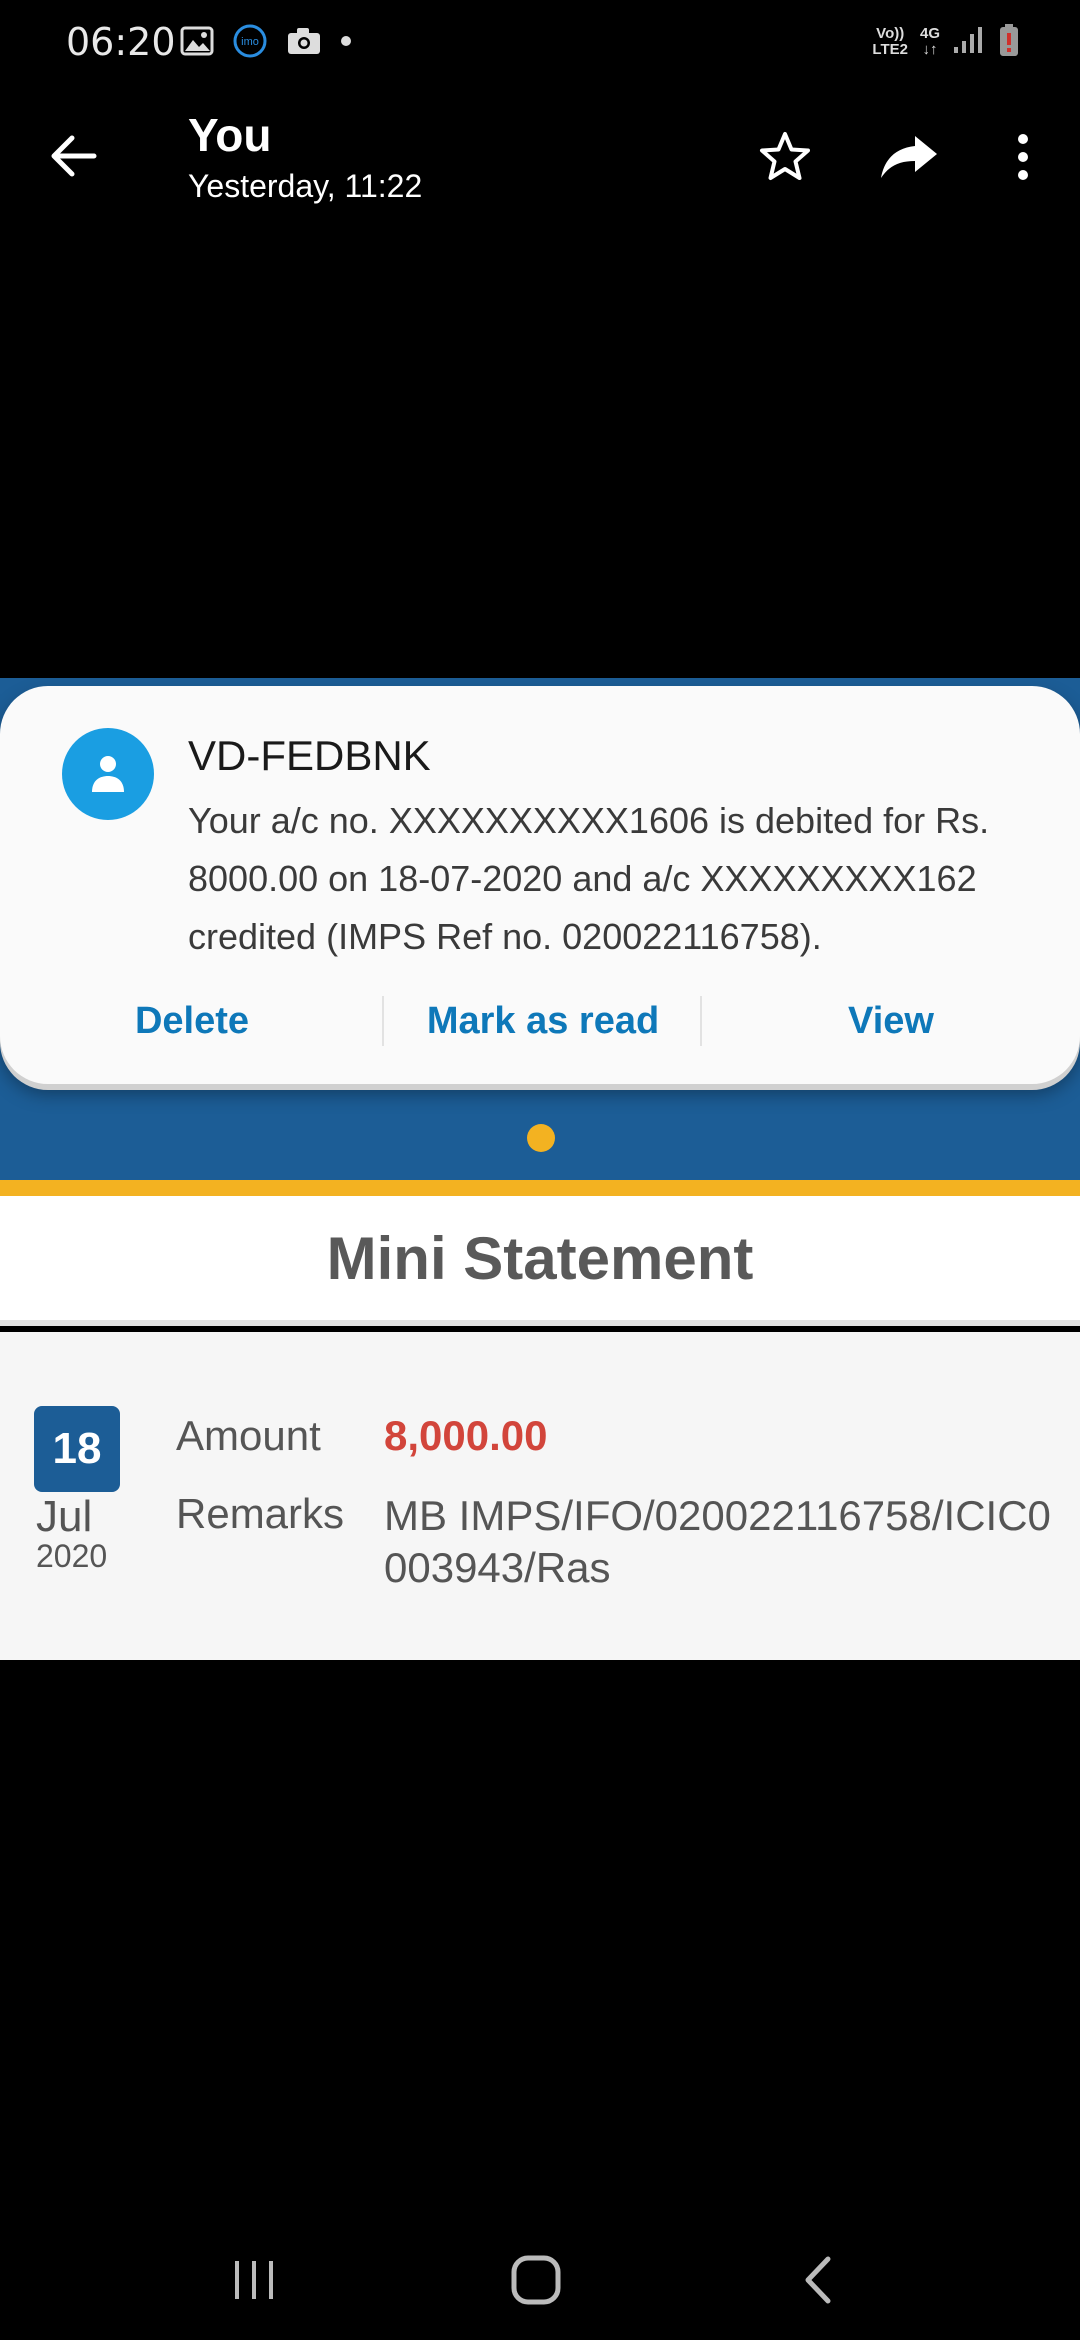 The height and width of the screenshot is (2340, 1080). What do you see at coordinates (304, 43) in the screenshot?
I see `camera-icon` at bounding box center [304, 43].